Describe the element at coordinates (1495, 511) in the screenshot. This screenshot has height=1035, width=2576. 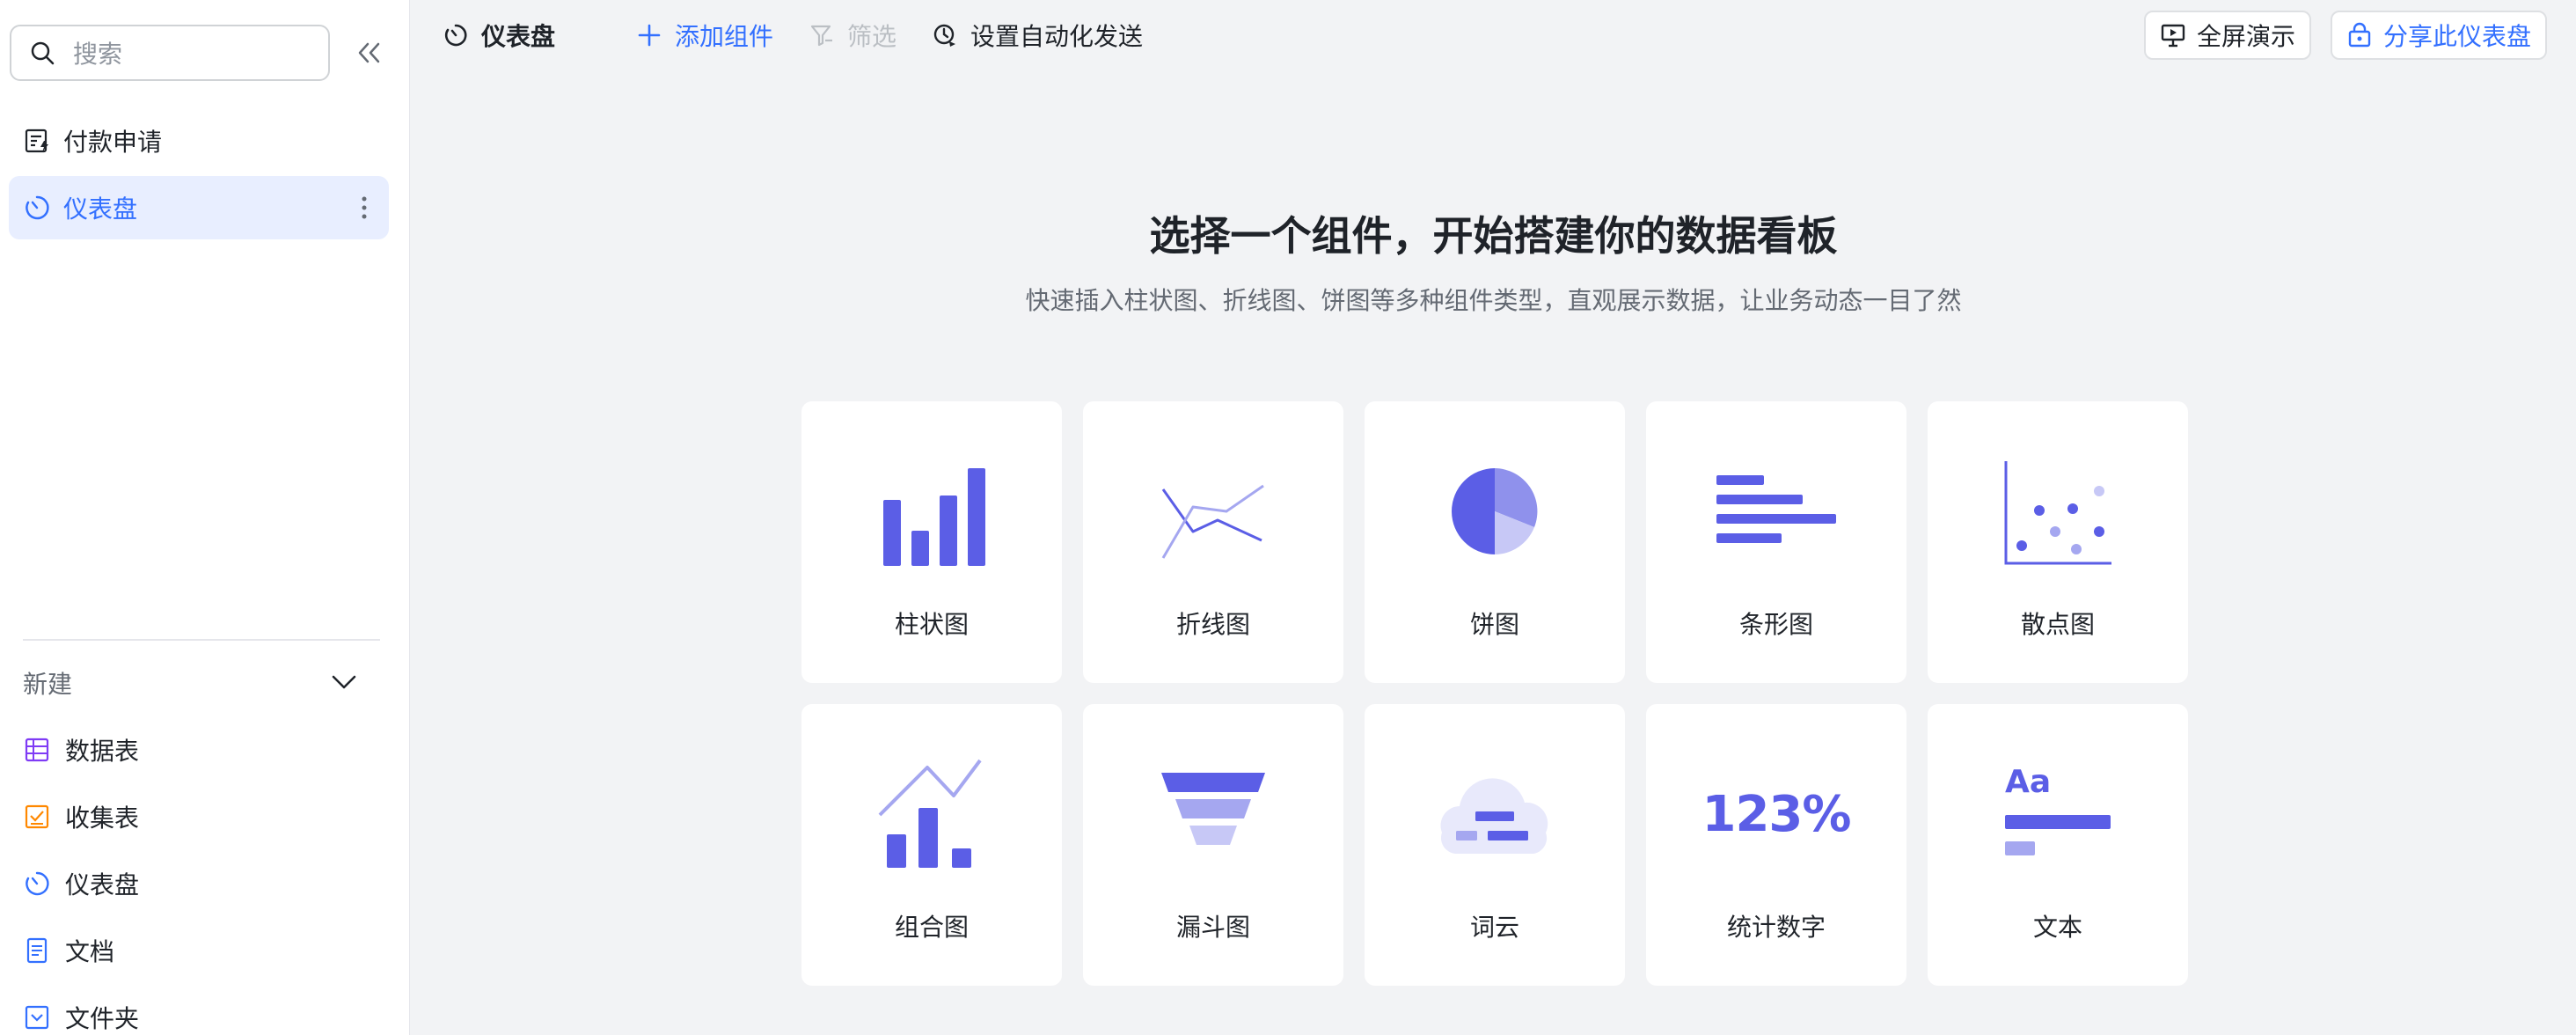
I see `pie-chart-icon` at that location.